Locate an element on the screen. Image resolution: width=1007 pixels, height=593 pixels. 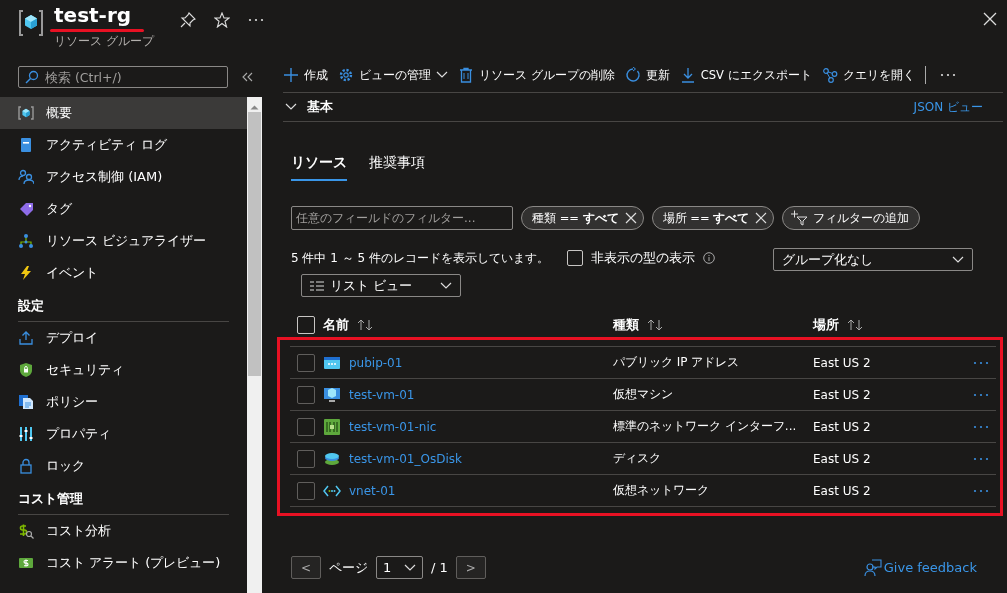
dollar-note-icon is located at coordinates (26, 563).